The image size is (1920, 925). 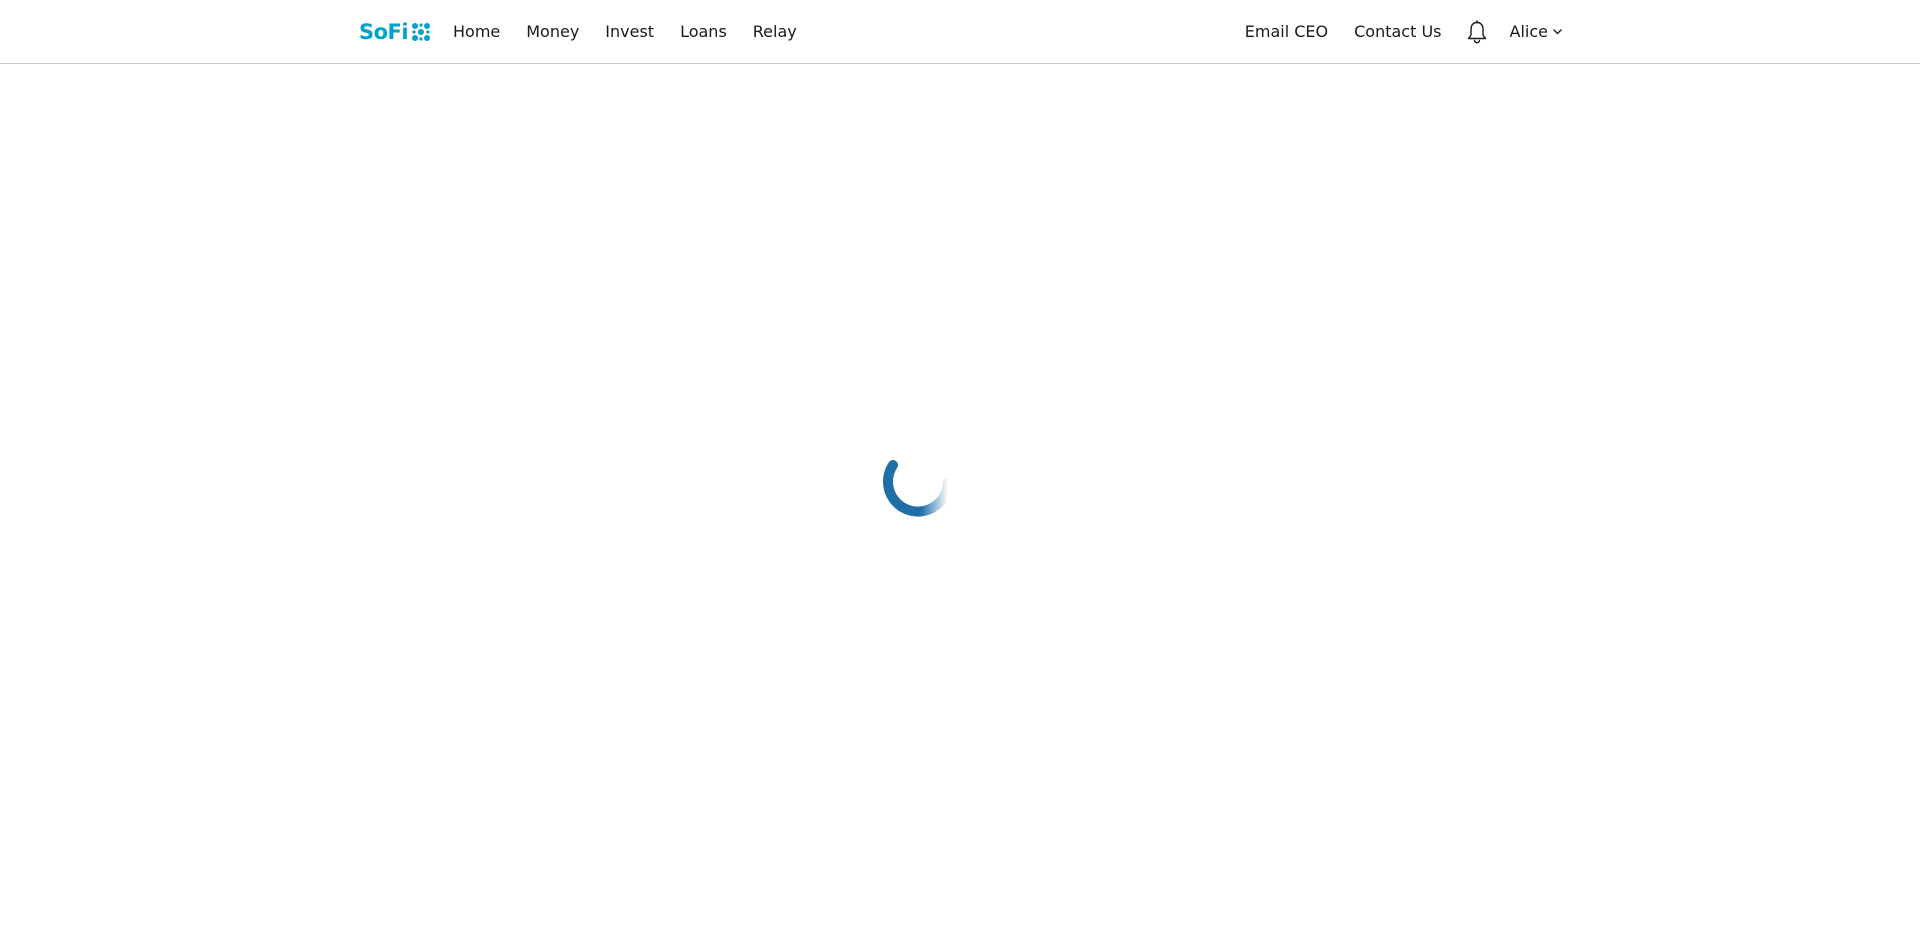 I want to click on main-nav: Home Money Invest Loans Relay, so click(x=638, y=31).